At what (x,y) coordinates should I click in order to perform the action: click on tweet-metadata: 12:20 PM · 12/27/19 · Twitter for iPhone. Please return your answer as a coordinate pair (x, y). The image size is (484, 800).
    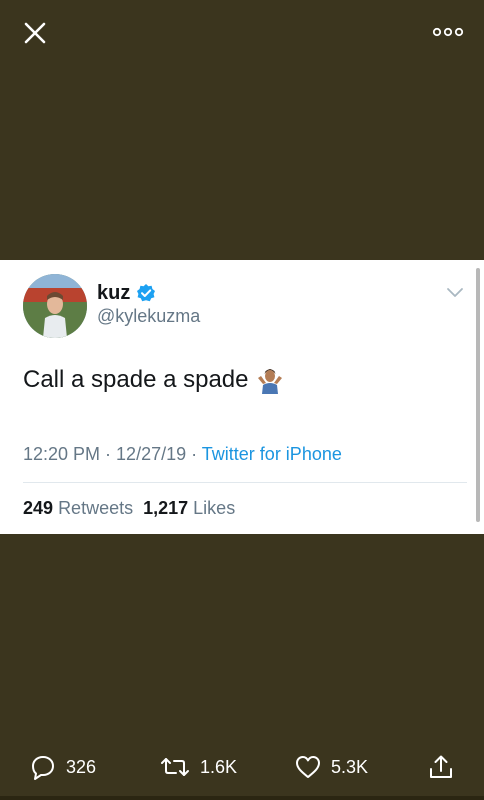
    Looking at the image, I should click on (182, 454).